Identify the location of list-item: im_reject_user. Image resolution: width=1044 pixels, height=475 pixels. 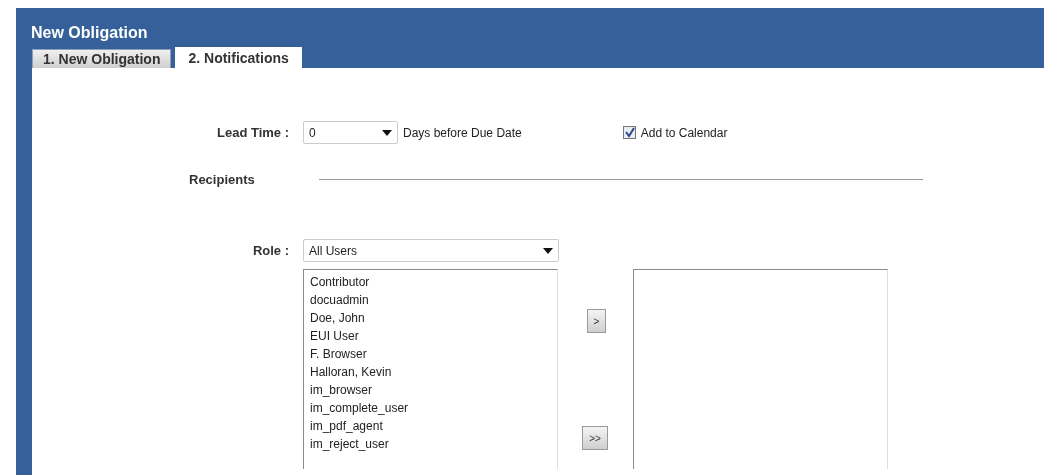
(346, 444).